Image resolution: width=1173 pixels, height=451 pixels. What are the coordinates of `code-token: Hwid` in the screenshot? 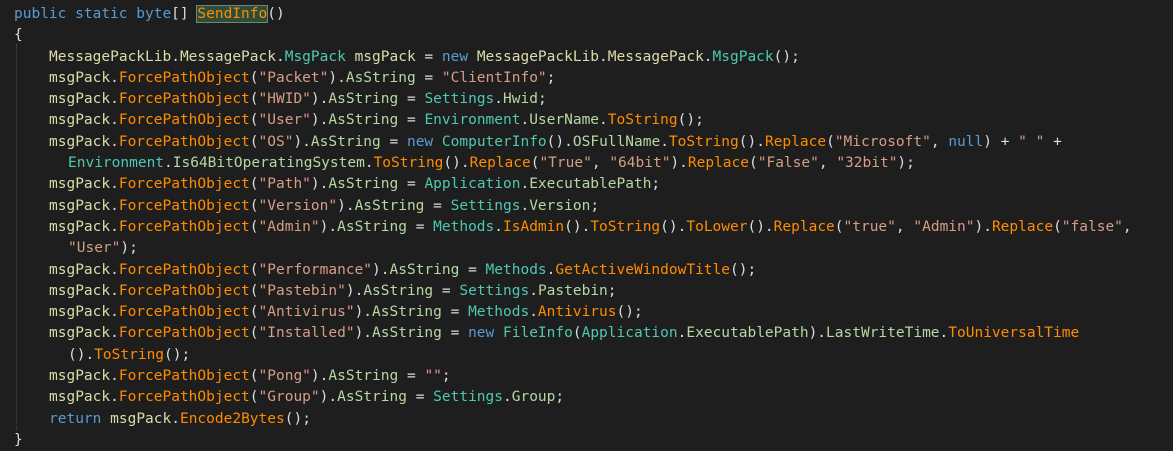 It's located at (520, 99).